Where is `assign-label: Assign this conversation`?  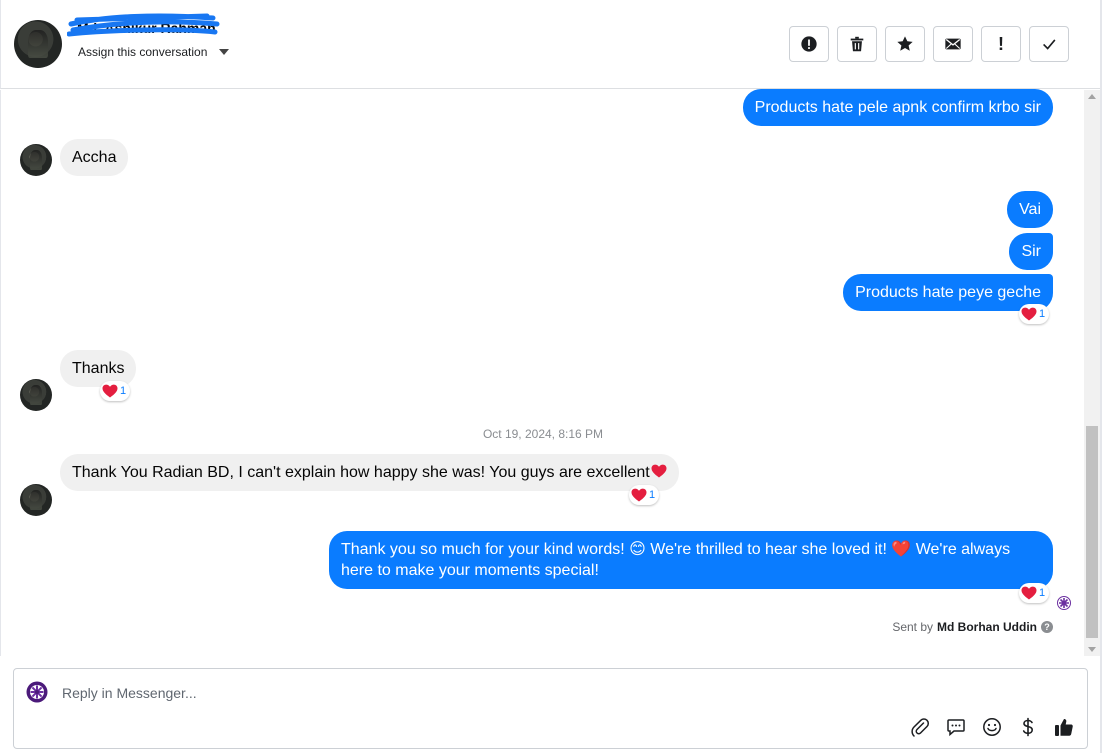
assign-label: Assign this conversation is located at coordinates (143, 52).